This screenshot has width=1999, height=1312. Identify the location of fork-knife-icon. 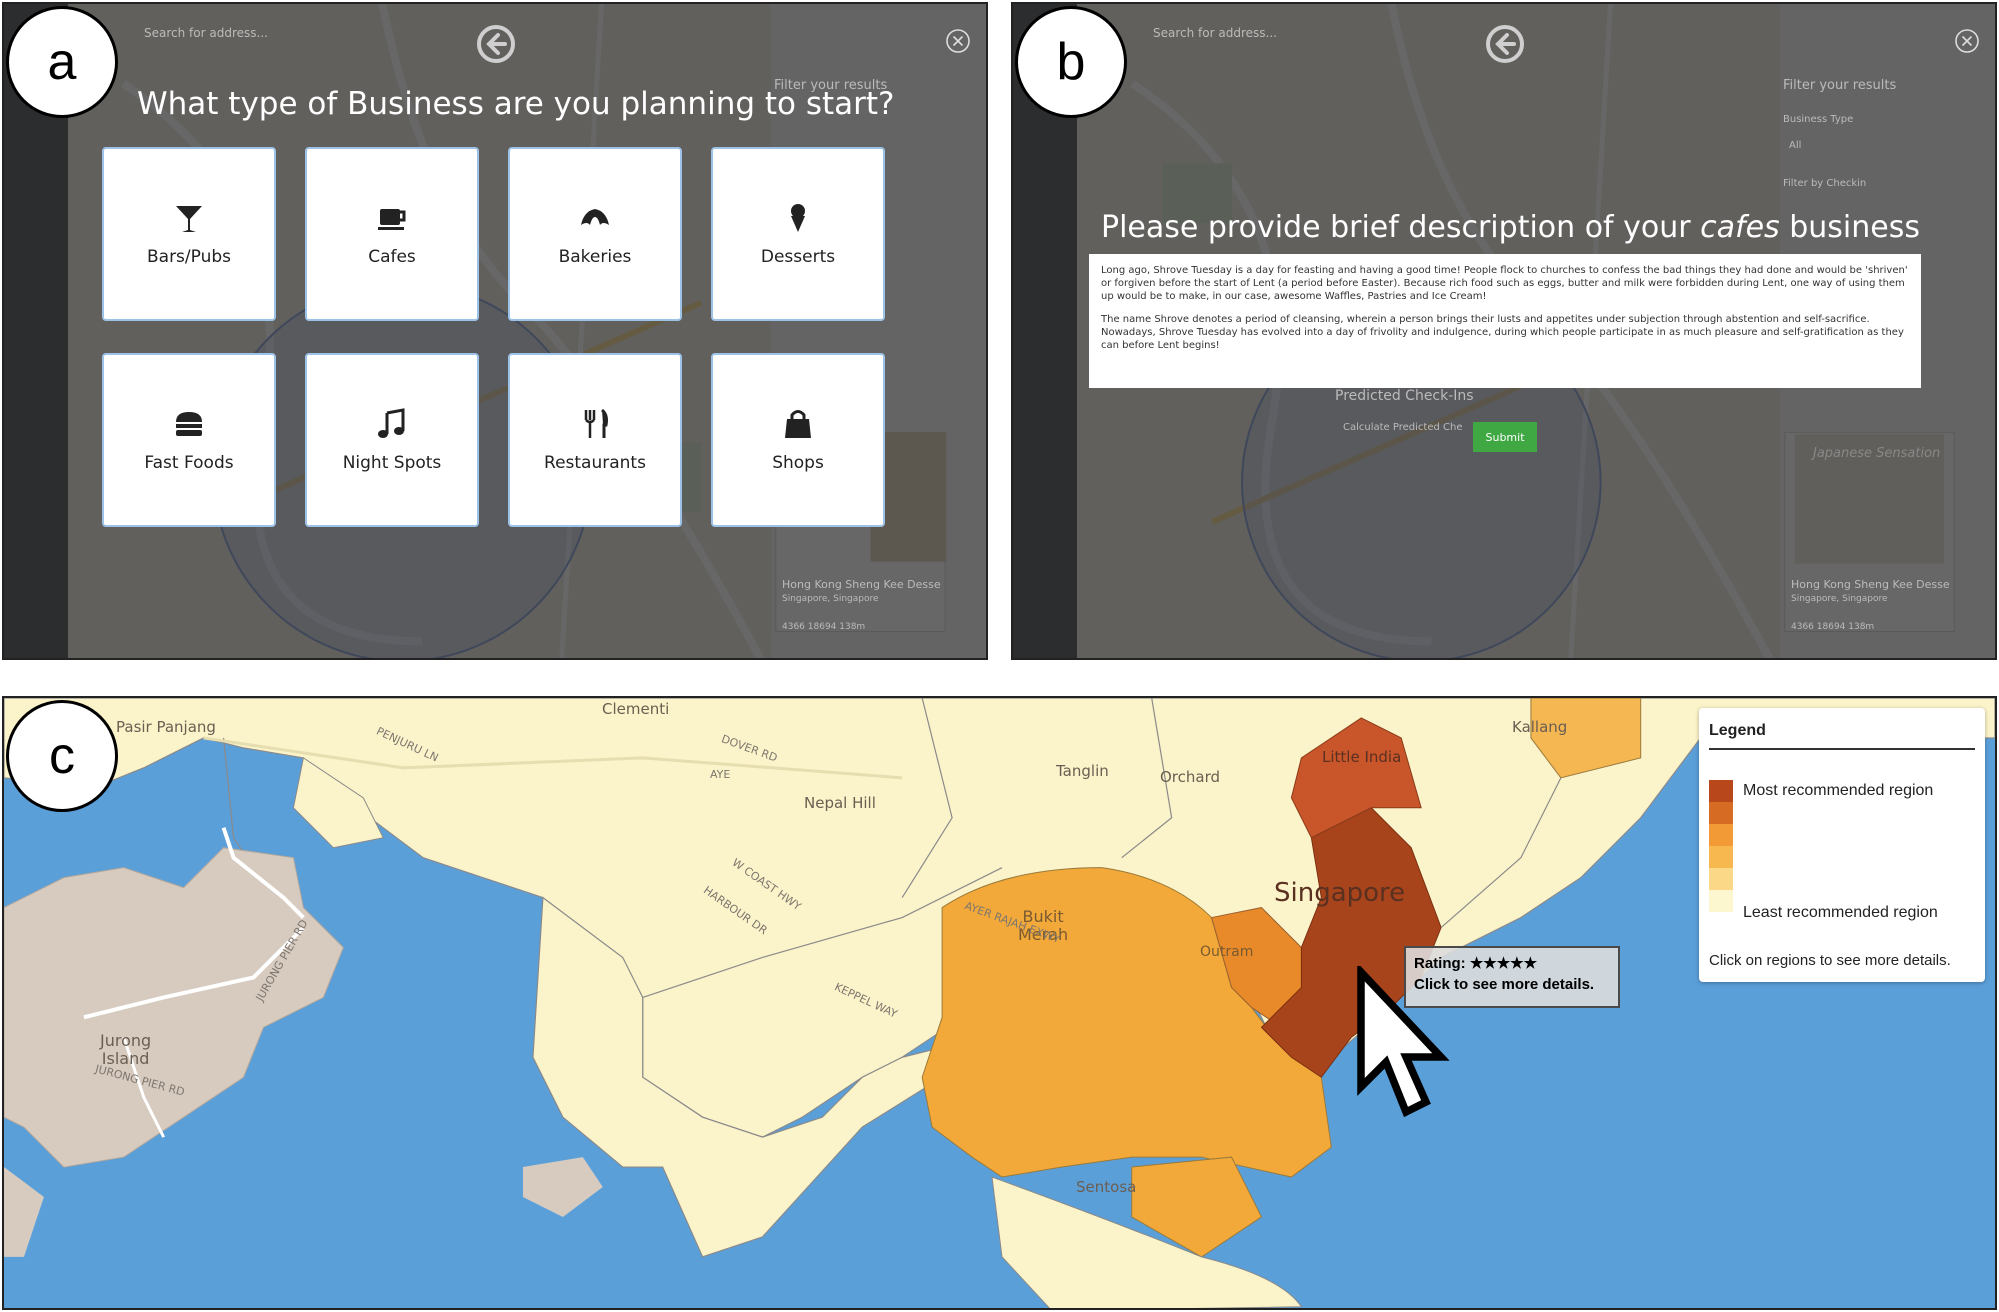
(596, 423).